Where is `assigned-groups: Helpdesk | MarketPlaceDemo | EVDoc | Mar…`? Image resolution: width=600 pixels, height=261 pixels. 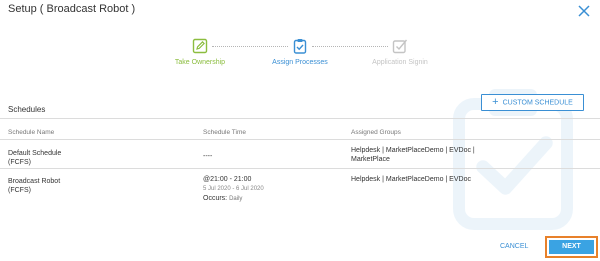 assigned-groups: Helpdesk | MarketPlaceDemo | EVDoc | Mar… is located at coordinates (413, 155).